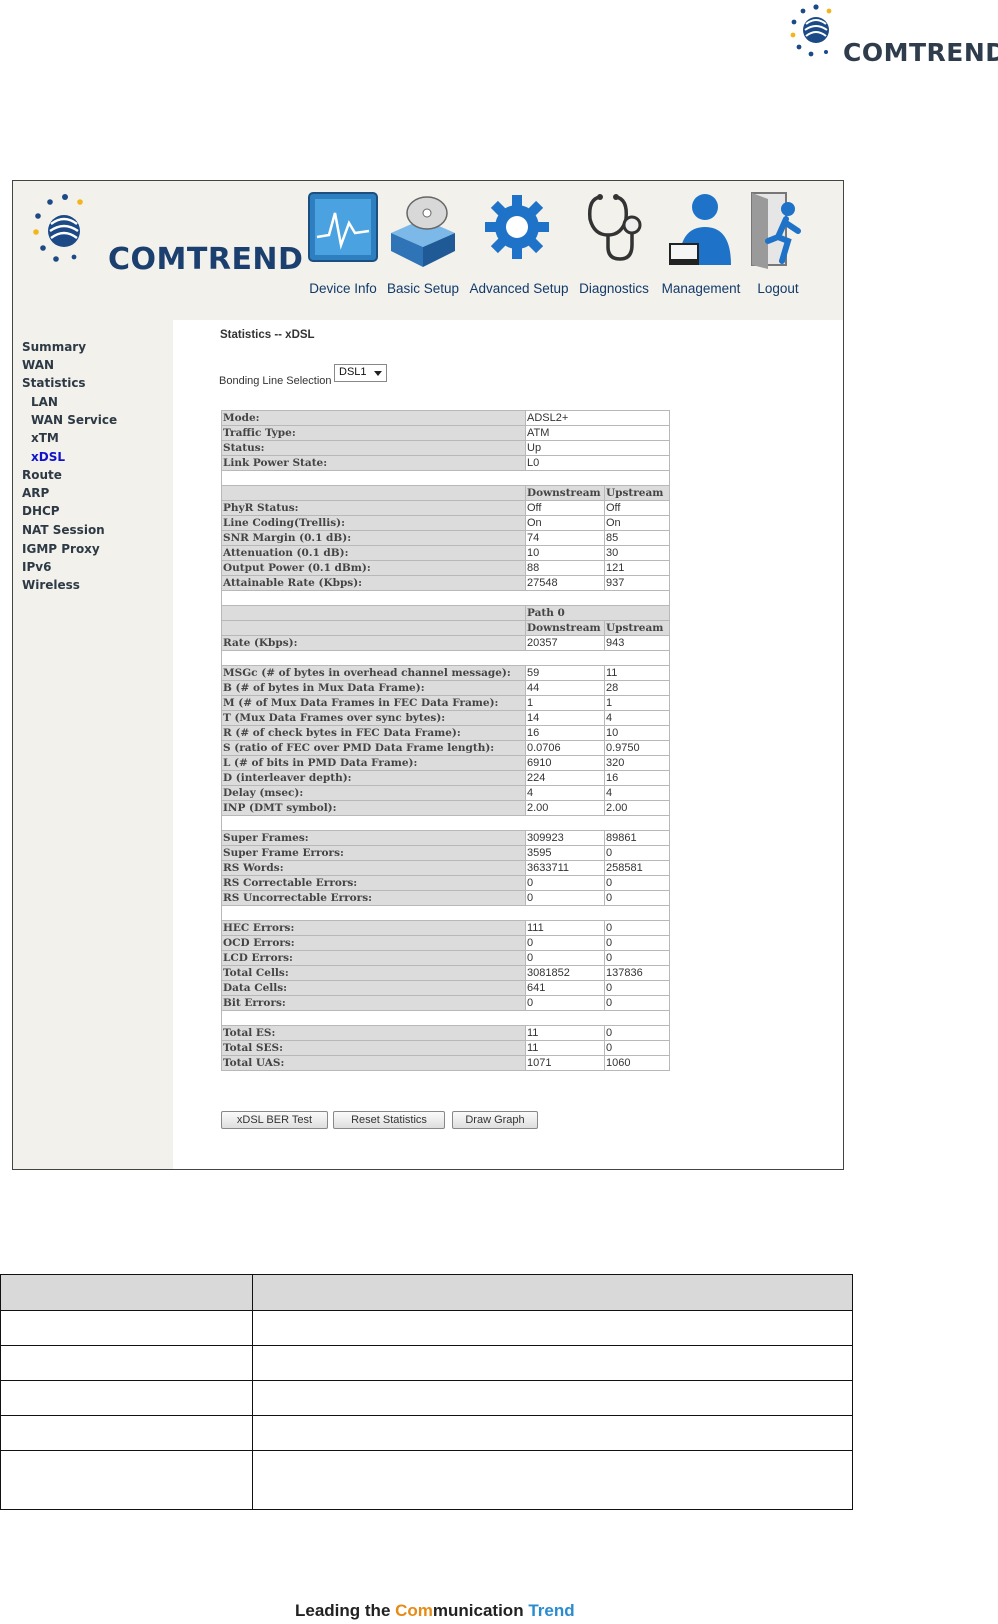 This screenshot has width=998, height=1624. Describe the element at coordinates (373, 928) in the screenshot. I see `stat-label: HEC Errors:` at that location.